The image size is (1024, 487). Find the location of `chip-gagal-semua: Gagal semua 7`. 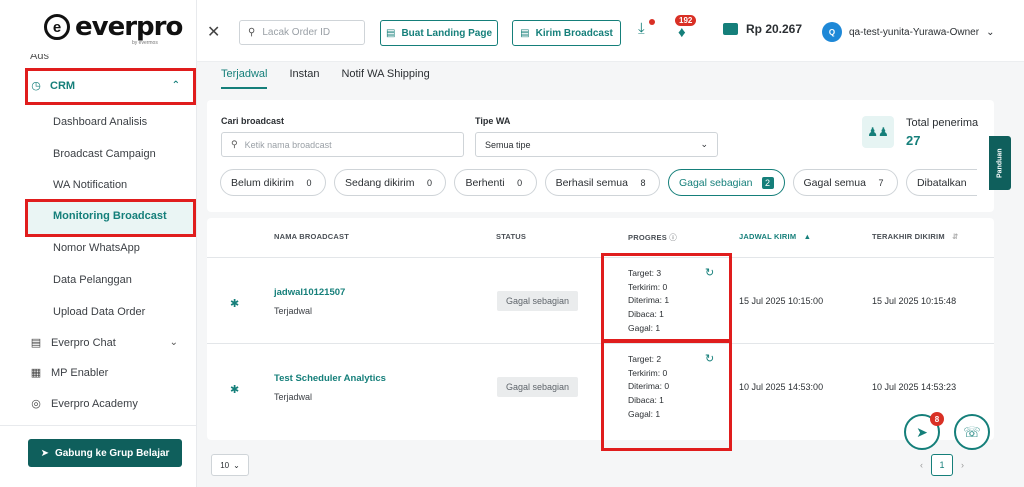

chip-gagal-semua: Gagal semua 7 is located at coordinates (845, 182).